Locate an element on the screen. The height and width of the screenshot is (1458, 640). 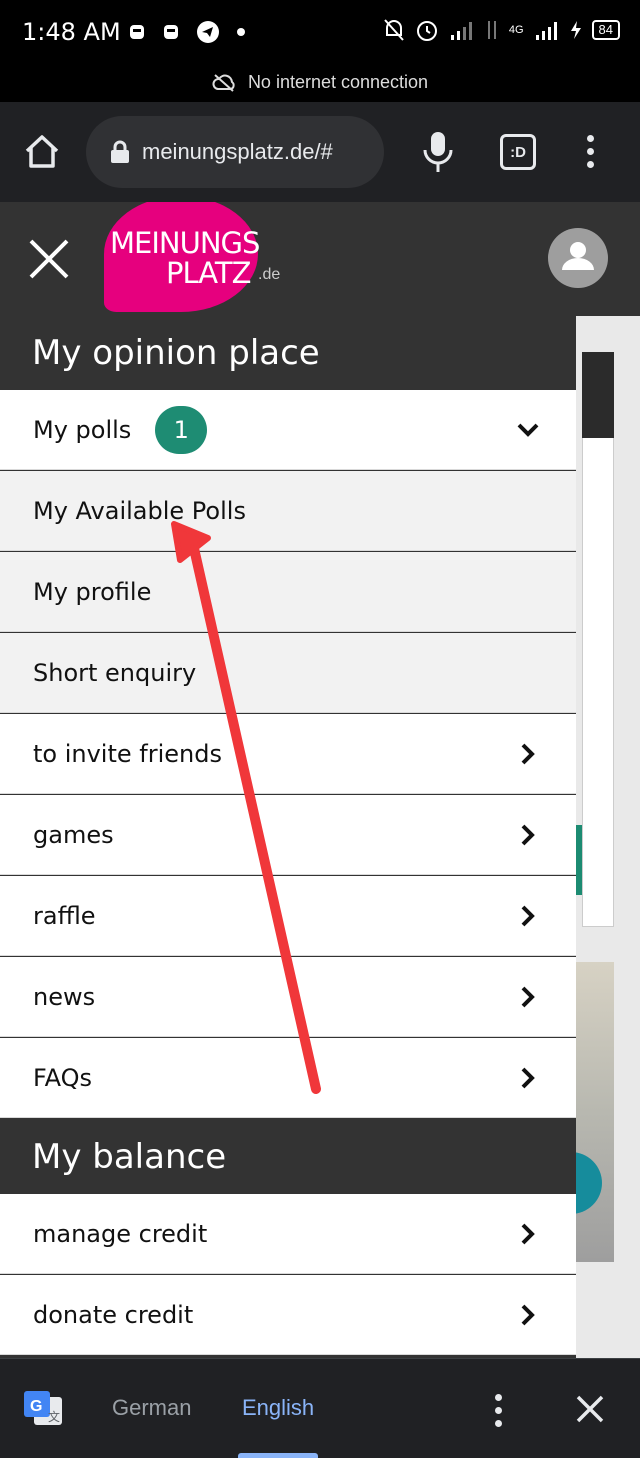
browser-toolbar: meinungsplatz.de/# :D is located at coordinates (320, 152).